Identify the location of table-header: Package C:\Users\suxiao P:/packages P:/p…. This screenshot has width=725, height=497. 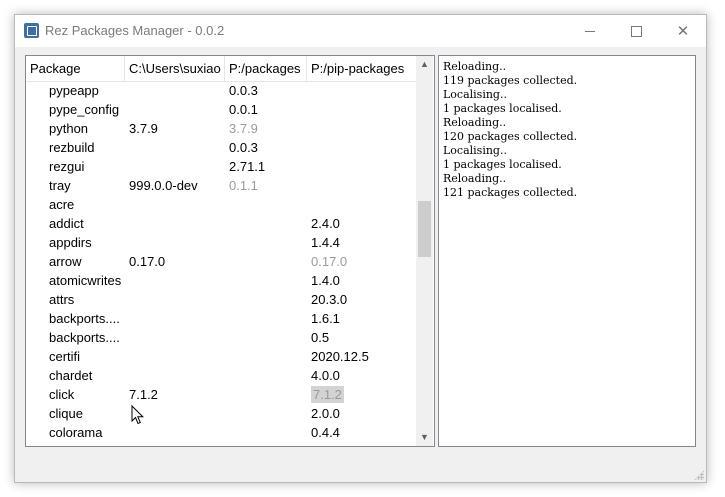
(221, 69).